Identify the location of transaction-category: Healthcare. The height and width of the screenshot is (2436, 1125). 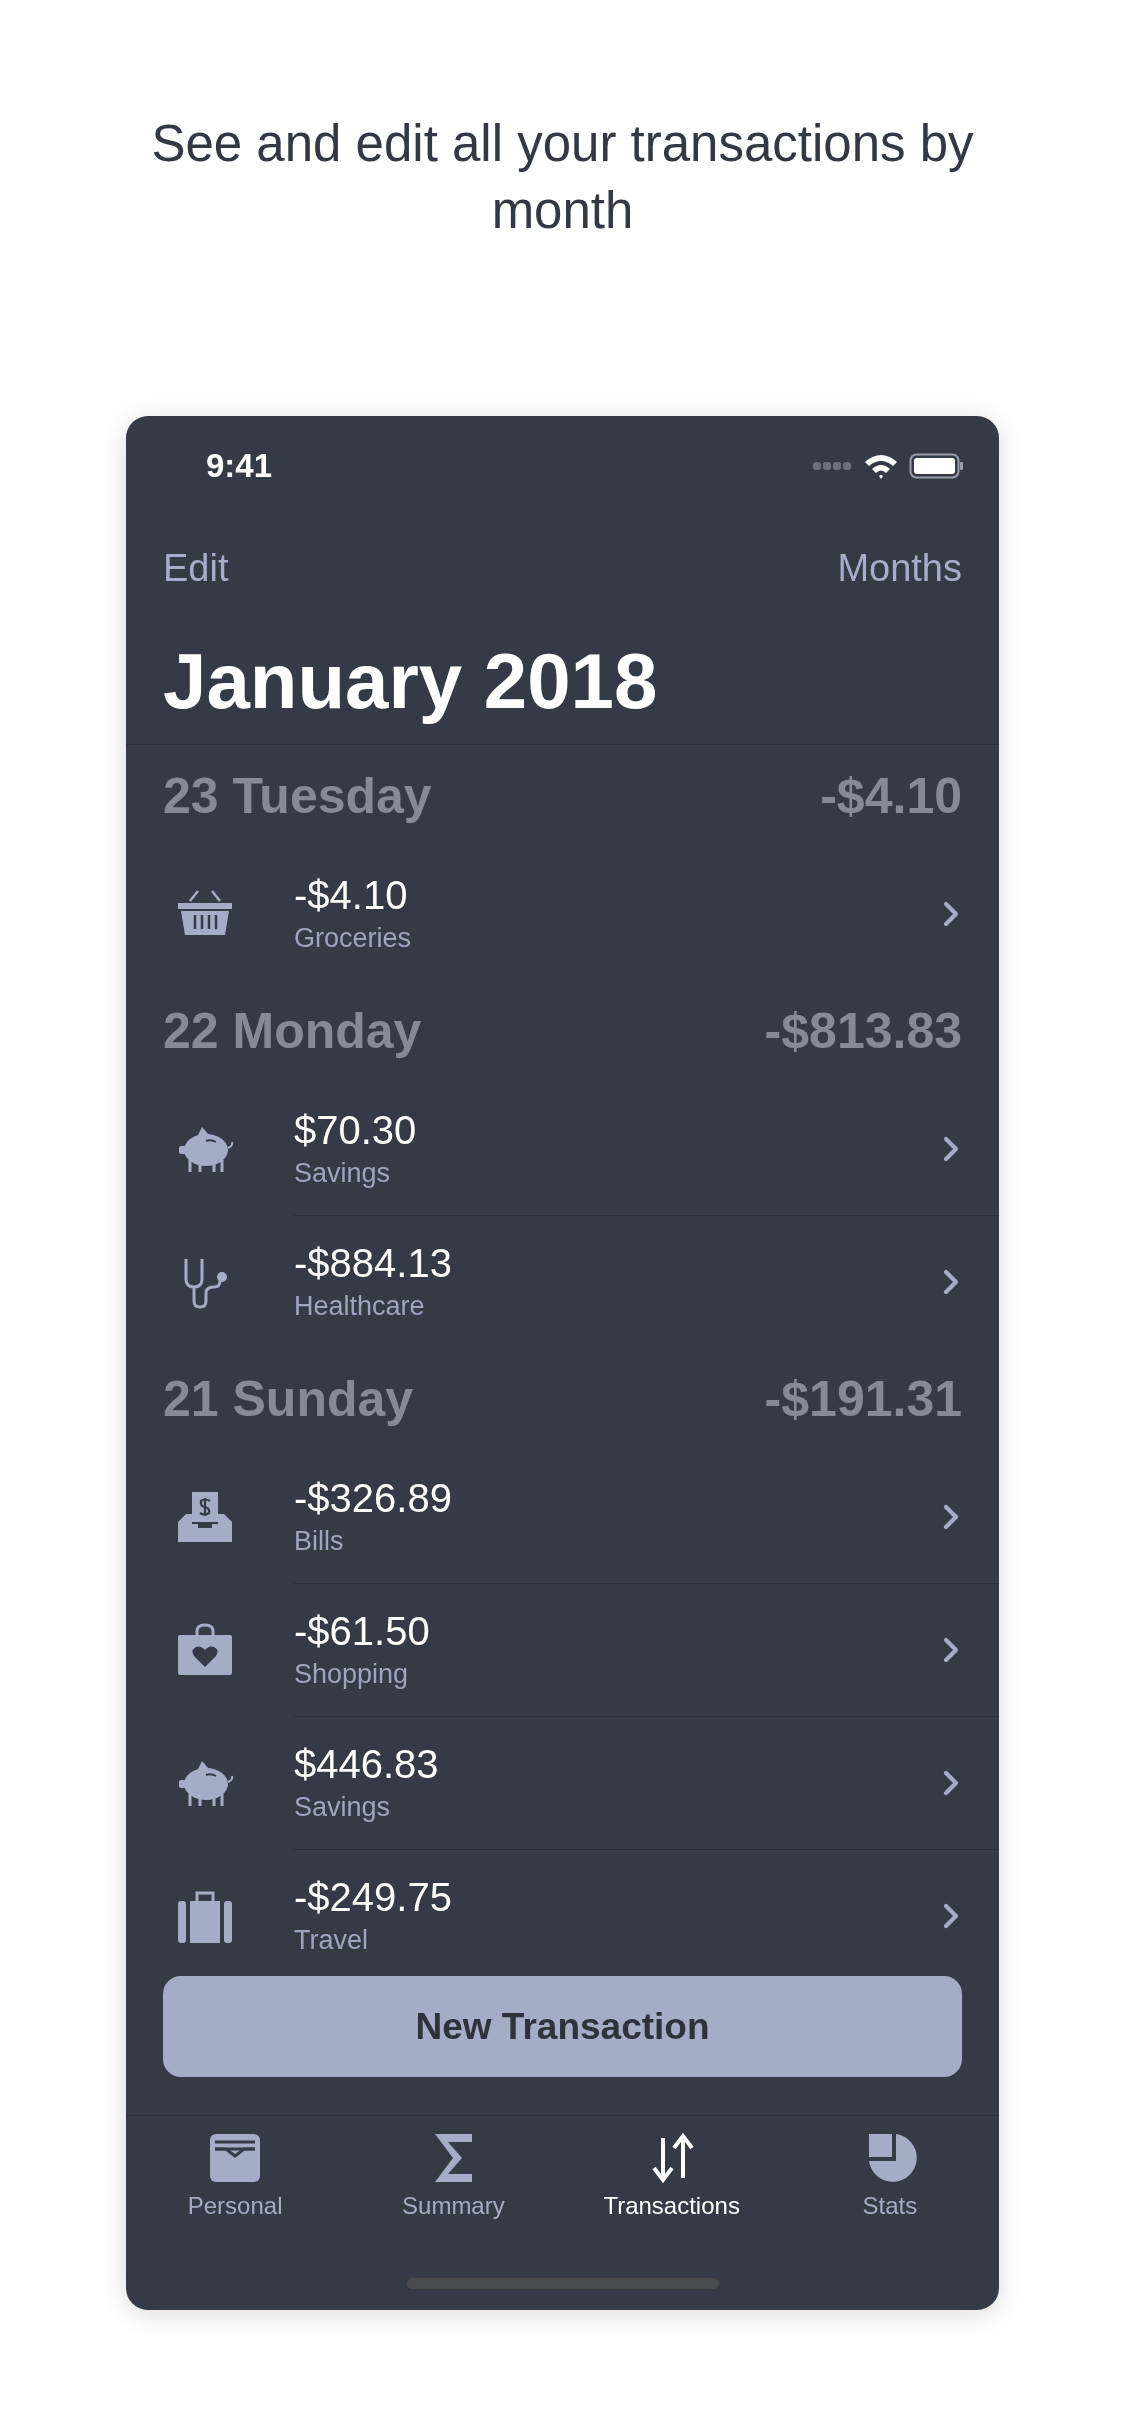
(359, 1306).